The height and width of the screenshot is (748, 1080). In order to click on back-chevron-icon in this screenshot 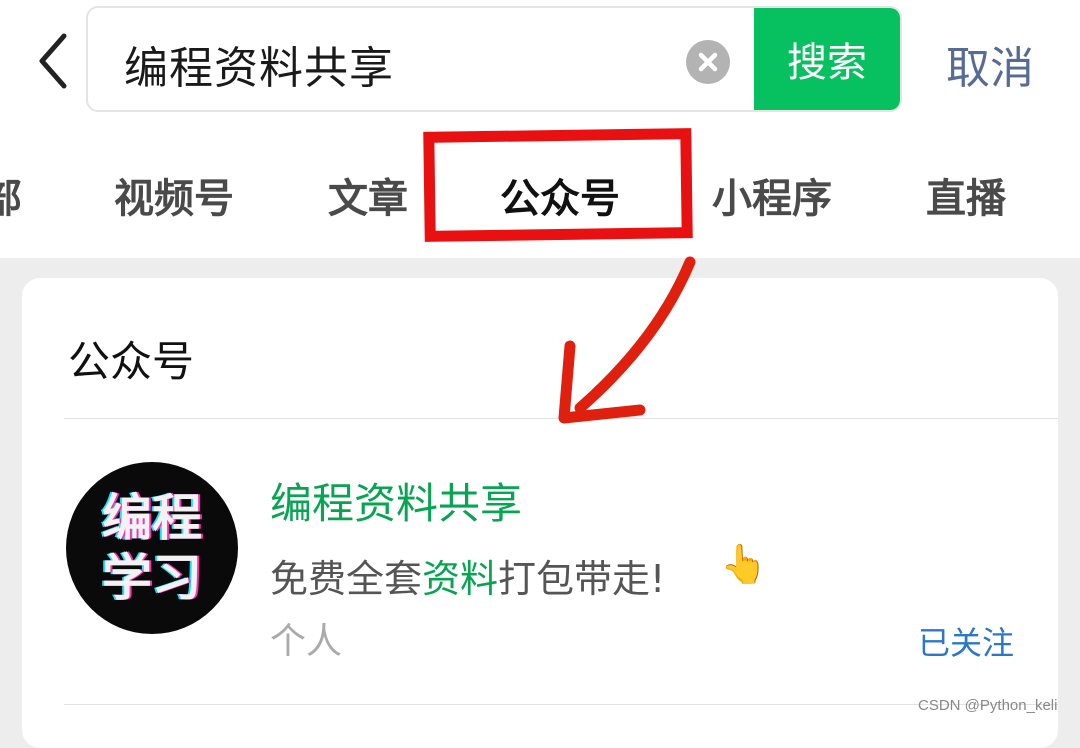, I will do `click(55, 61)`.